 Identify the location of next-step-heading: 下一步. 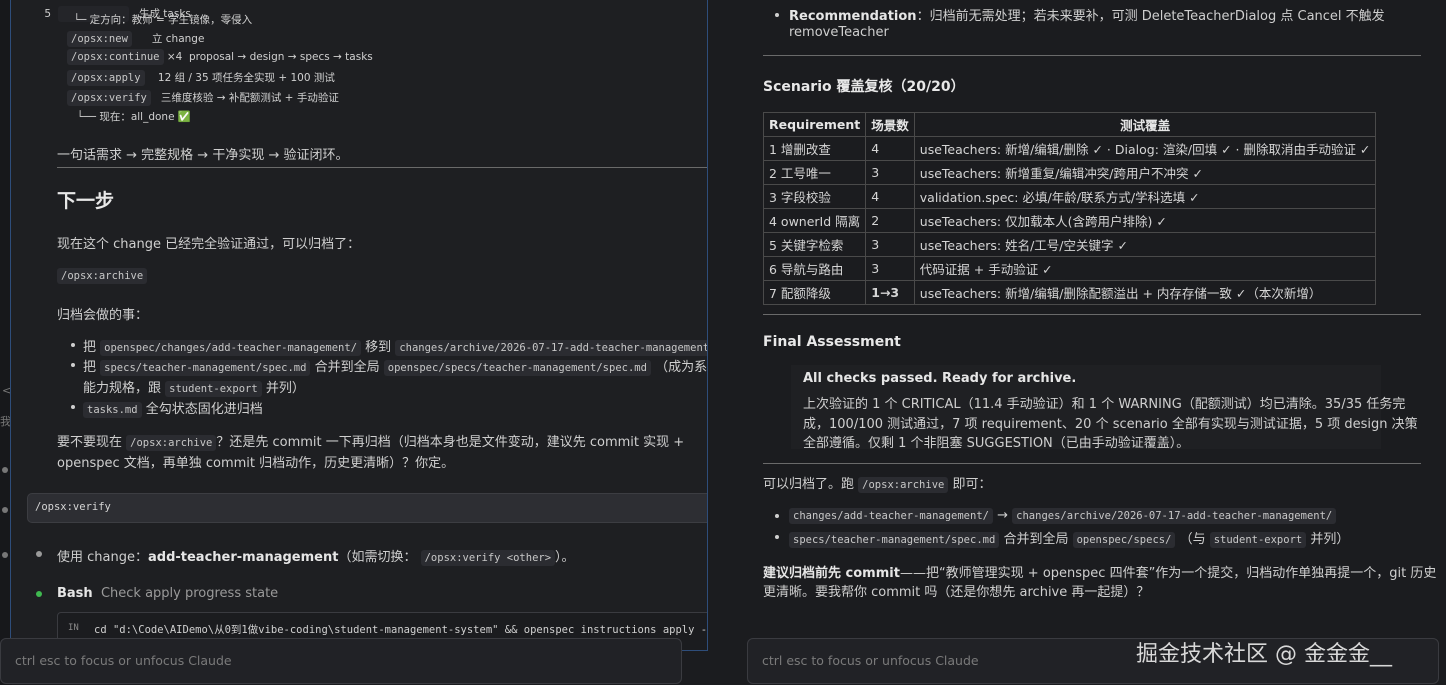
(86, 201).